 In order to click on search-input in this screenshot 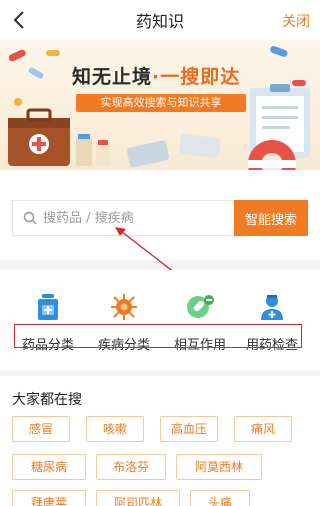, I will do `click(128, 218)`.